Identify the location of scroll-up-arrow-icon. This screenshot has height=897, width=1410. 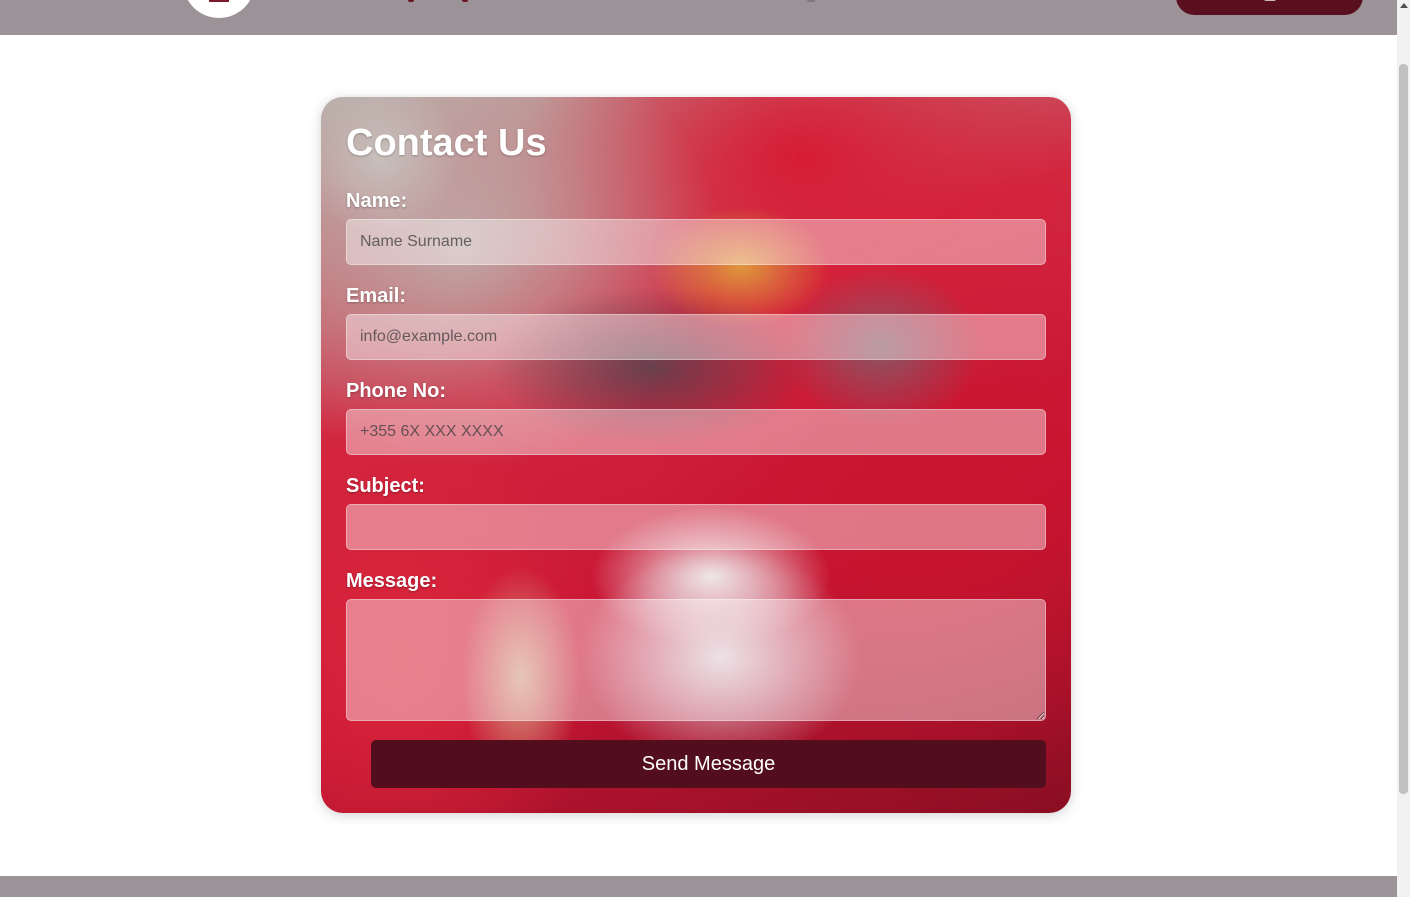
(1404, 5).